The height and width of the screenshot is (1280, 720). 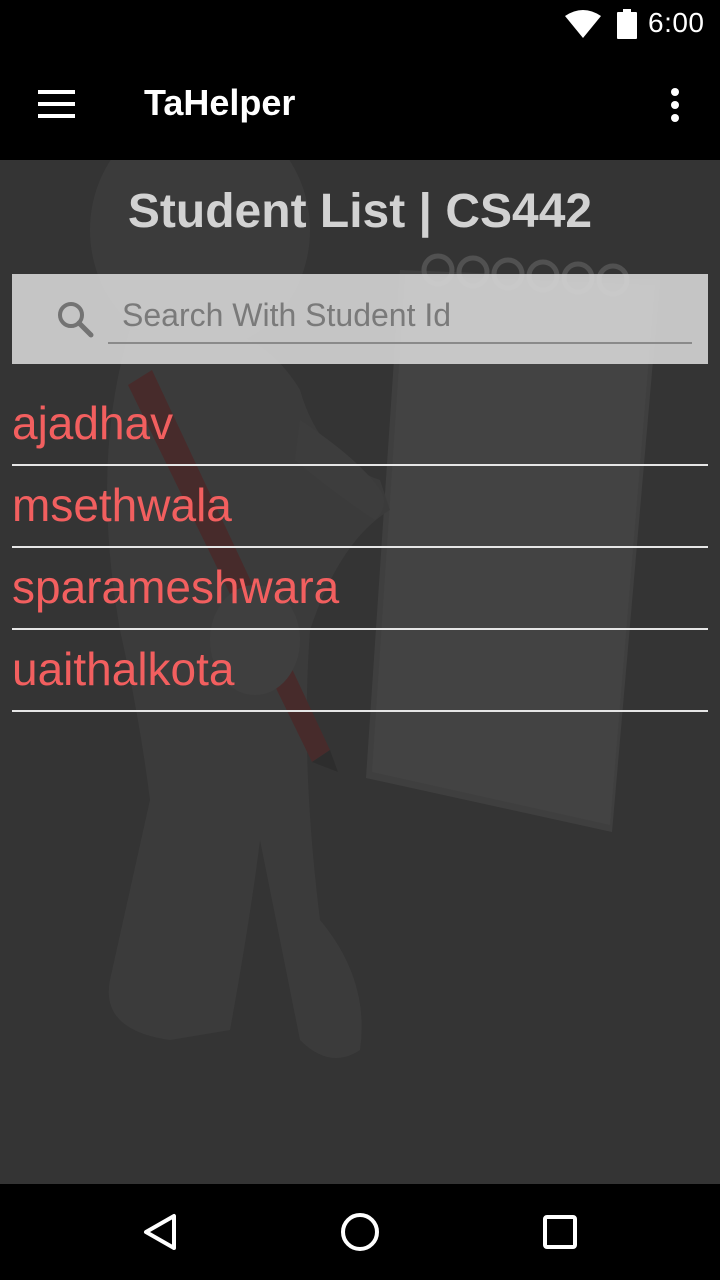 I want to click on back-icon, so click(x=160, y=1232).